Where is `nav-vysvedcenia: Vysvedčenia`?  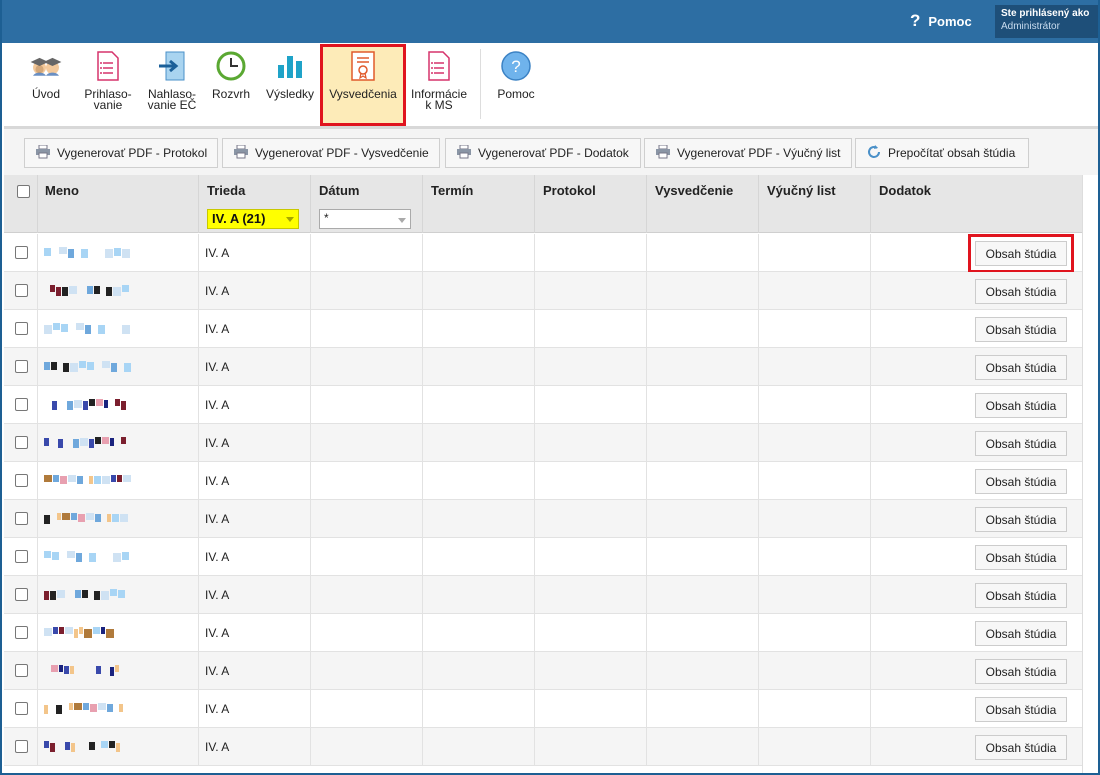
nav-vysvedcenia: Vysvedčenia is located at coordinates (363, 85).